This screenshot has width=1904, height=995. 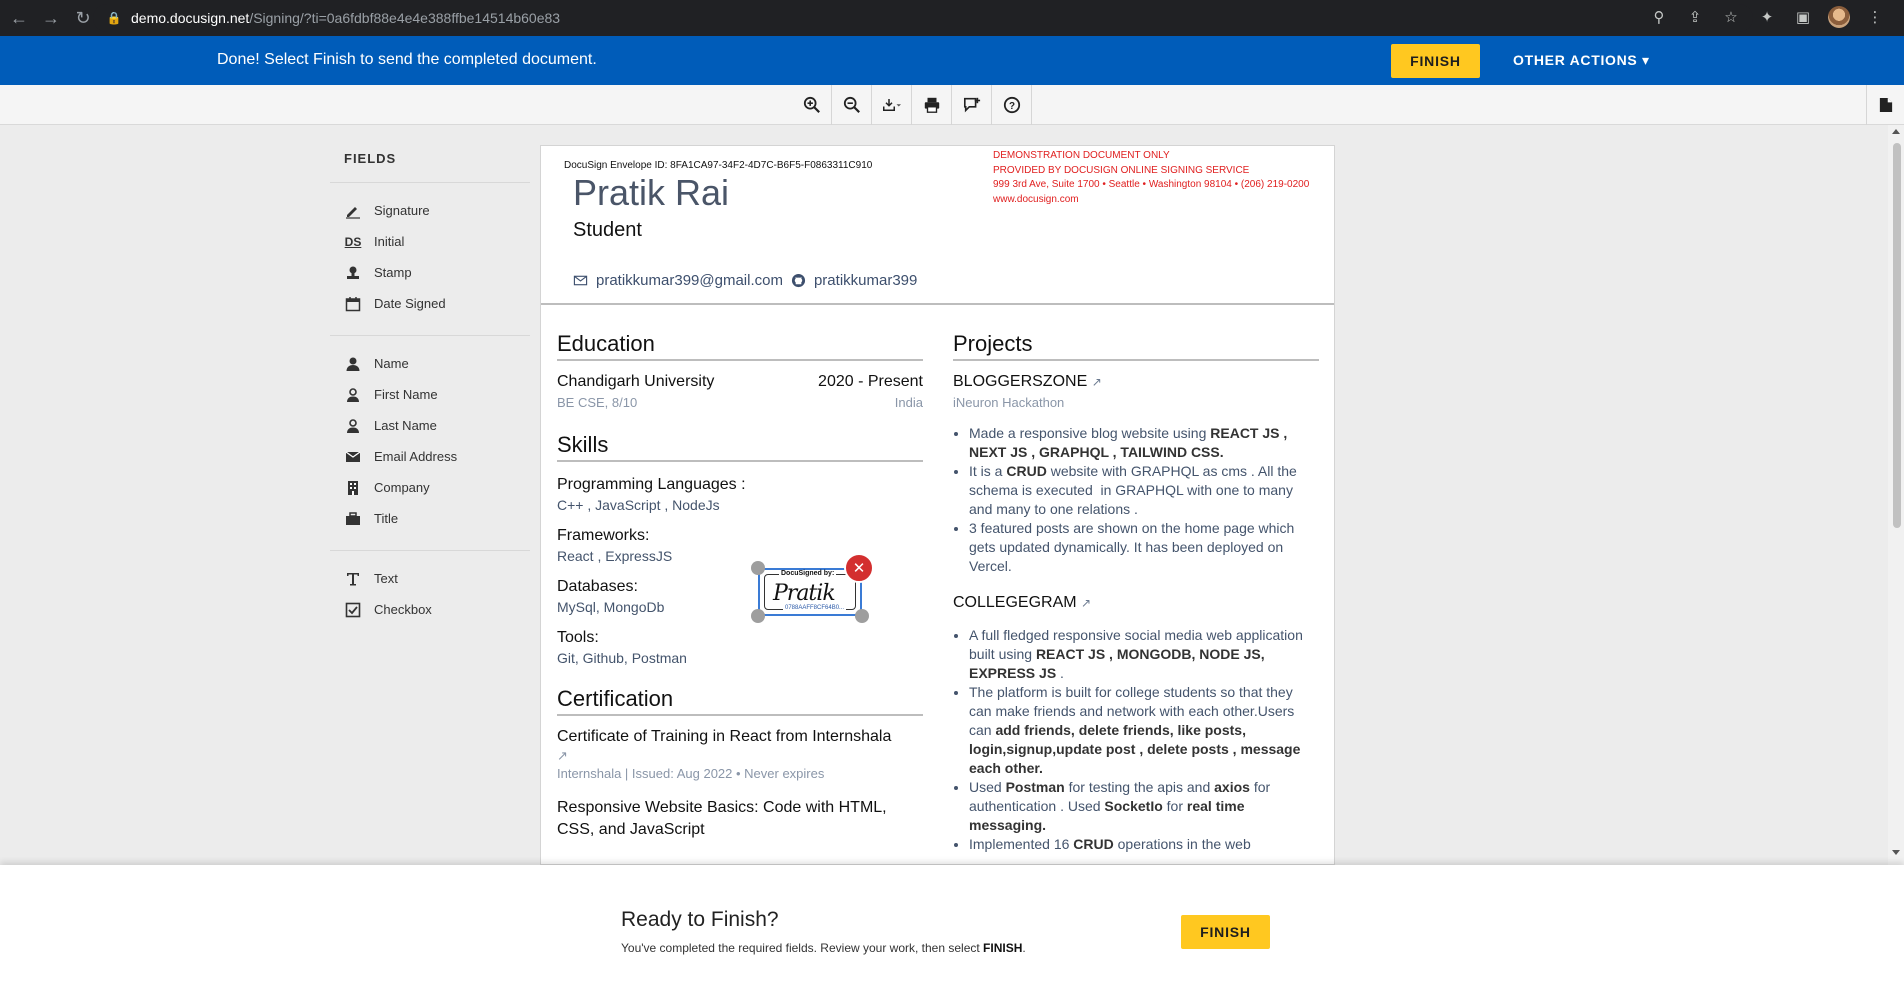 What do you see at coordinates (808, 573) in the screenshot?
I see `signature-header: DocuSigned by:` at bounding box center [808, 573].